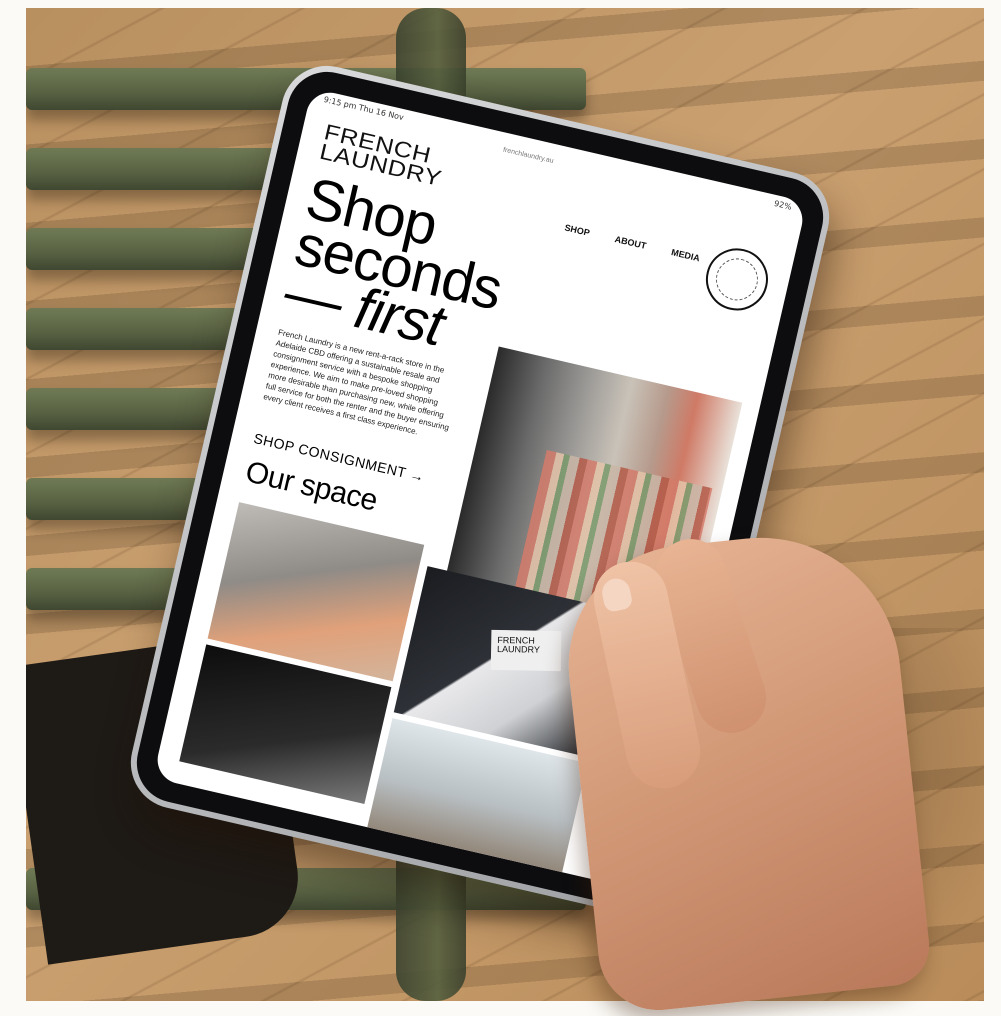  I want to click on store-sign: FRENCH LAUNDRY, so click(526, 650).